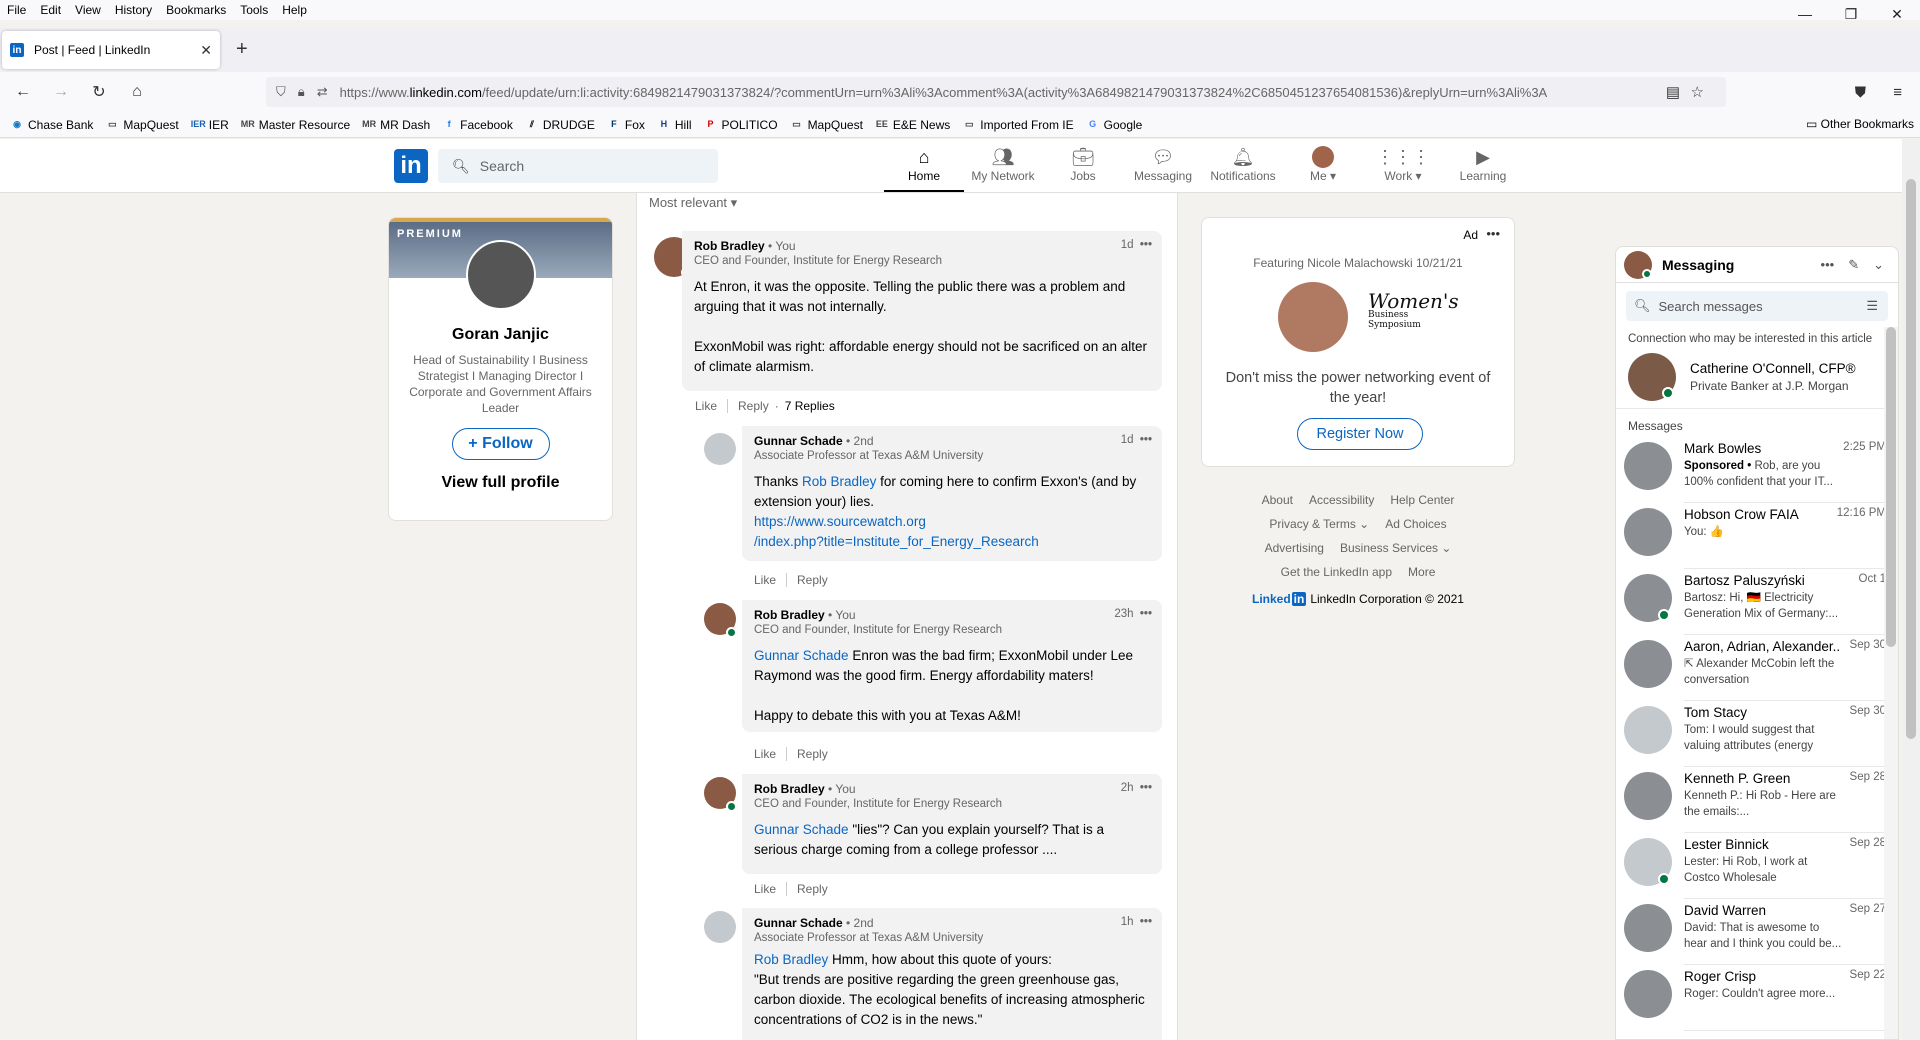 The height and width of the screenshot is (1040, 1920). I want to click on reload-icon: ↻, so click(99, 92).